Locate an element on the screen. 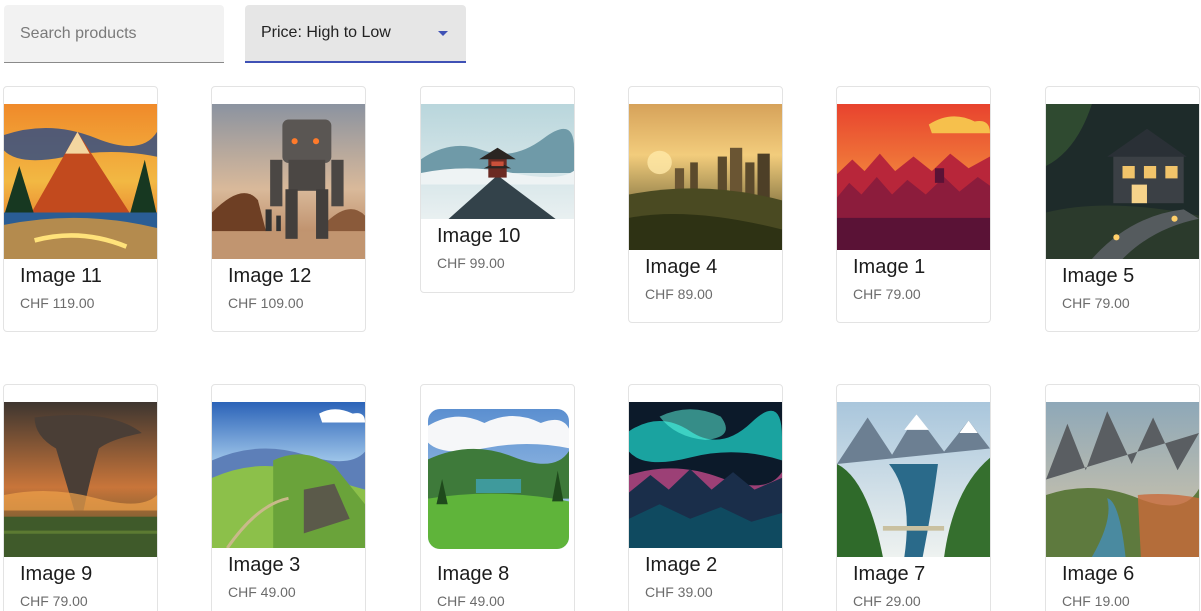 The width and height of the screenshot is (1201, 611). product-card: Image 8 CHF 49.00 is located at coordinates (497, 497).